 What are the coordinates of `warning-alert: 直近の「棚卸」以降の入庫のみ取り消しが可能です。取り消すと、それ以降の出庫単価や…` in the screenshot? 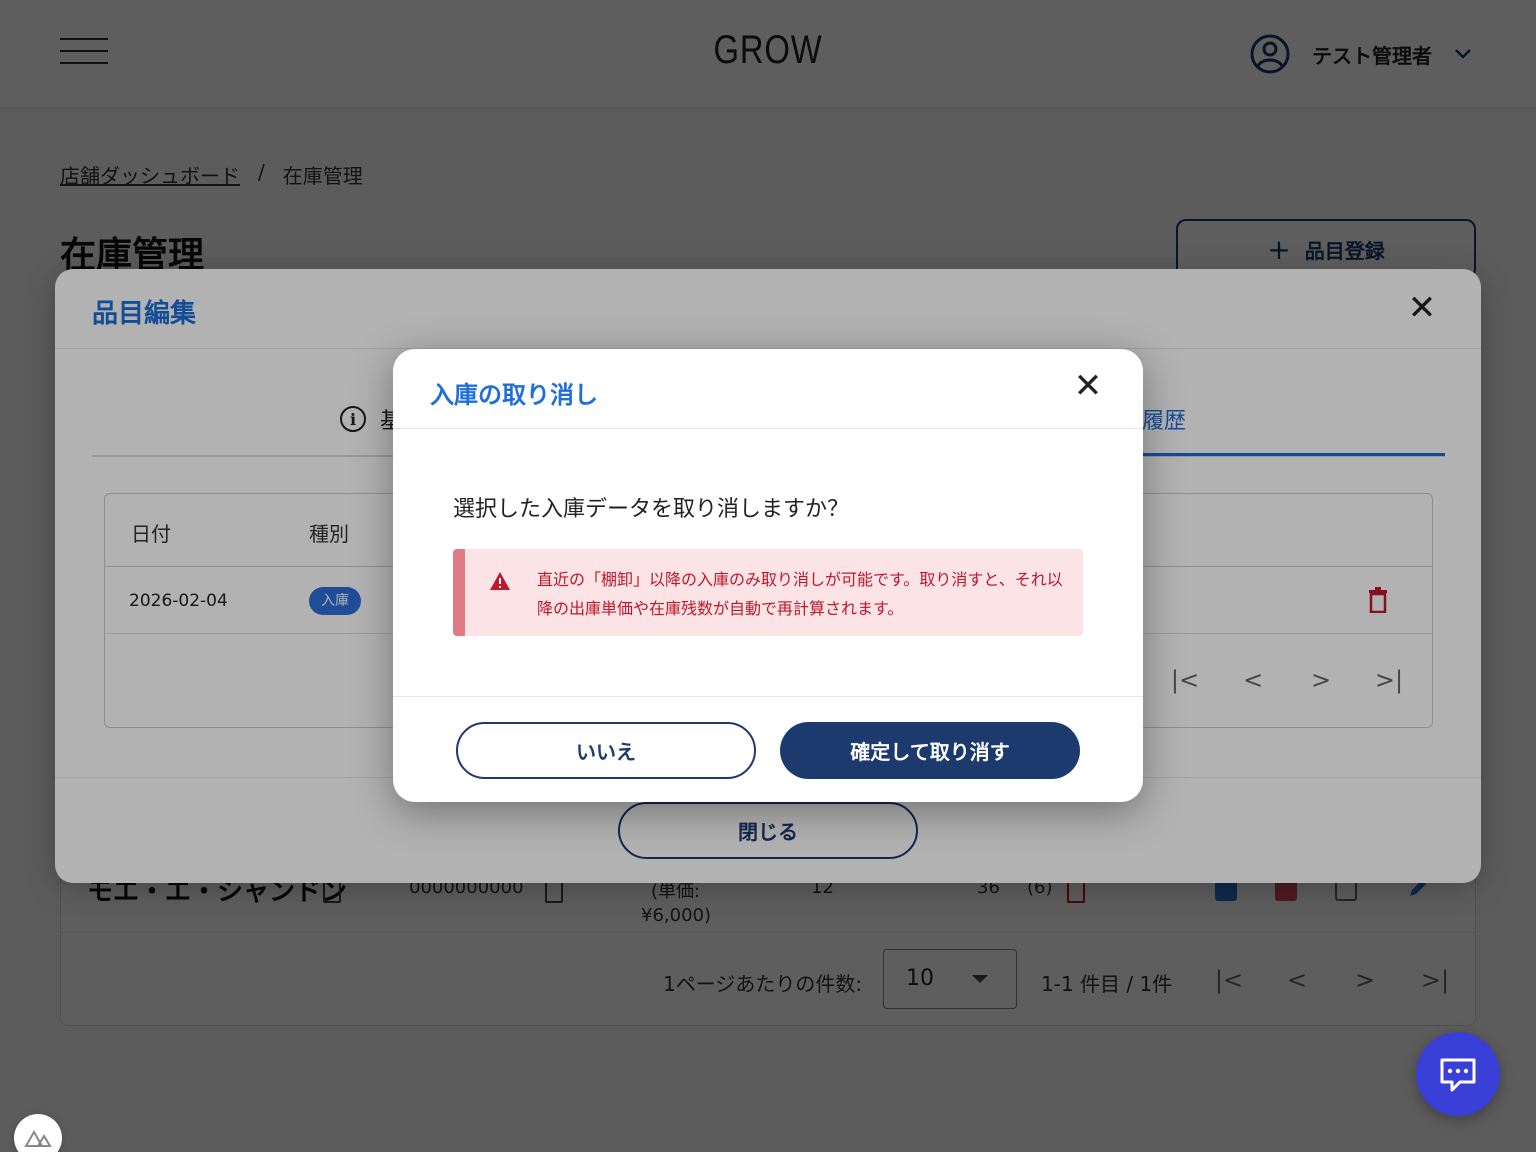 It's located at (768, 592).